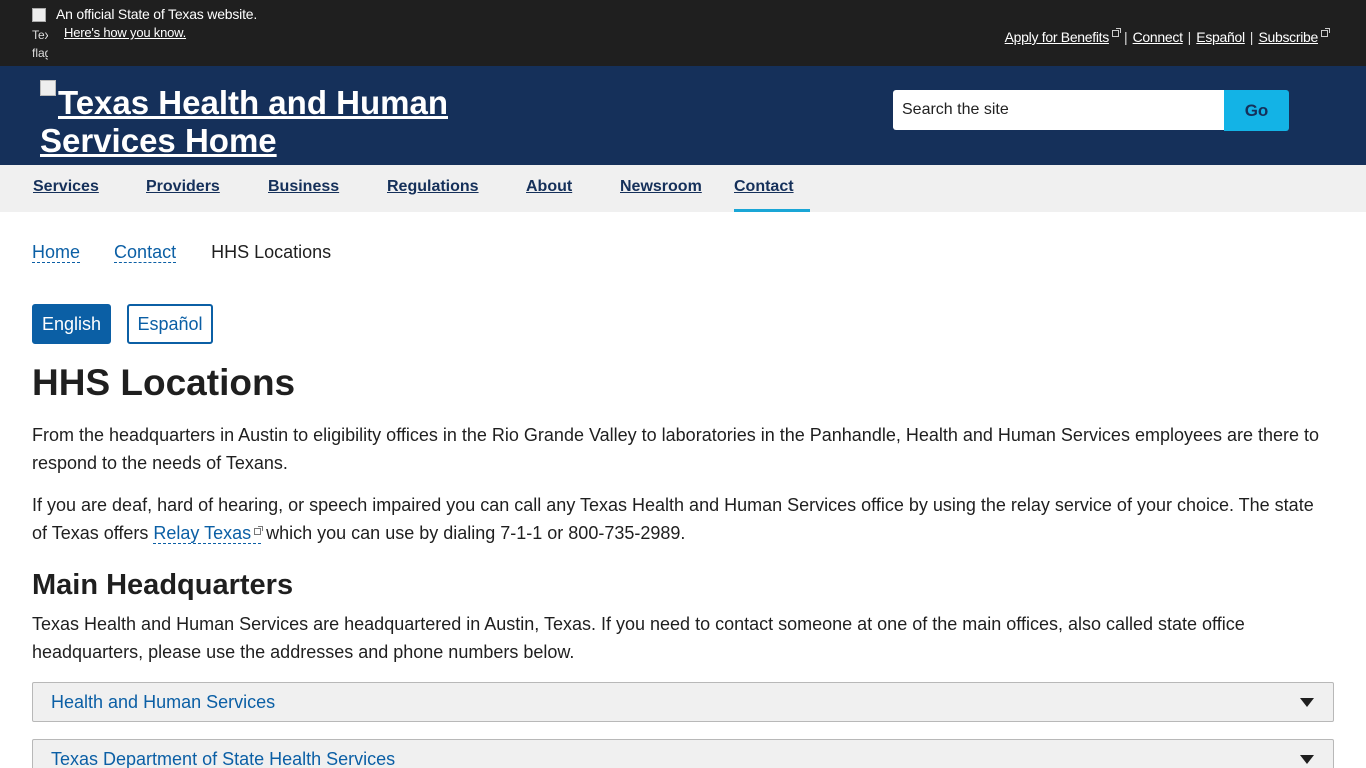 This screenshot has width=1366, height=768. I want to click on texas-flag-image: Texas flag, so click(40, 34).